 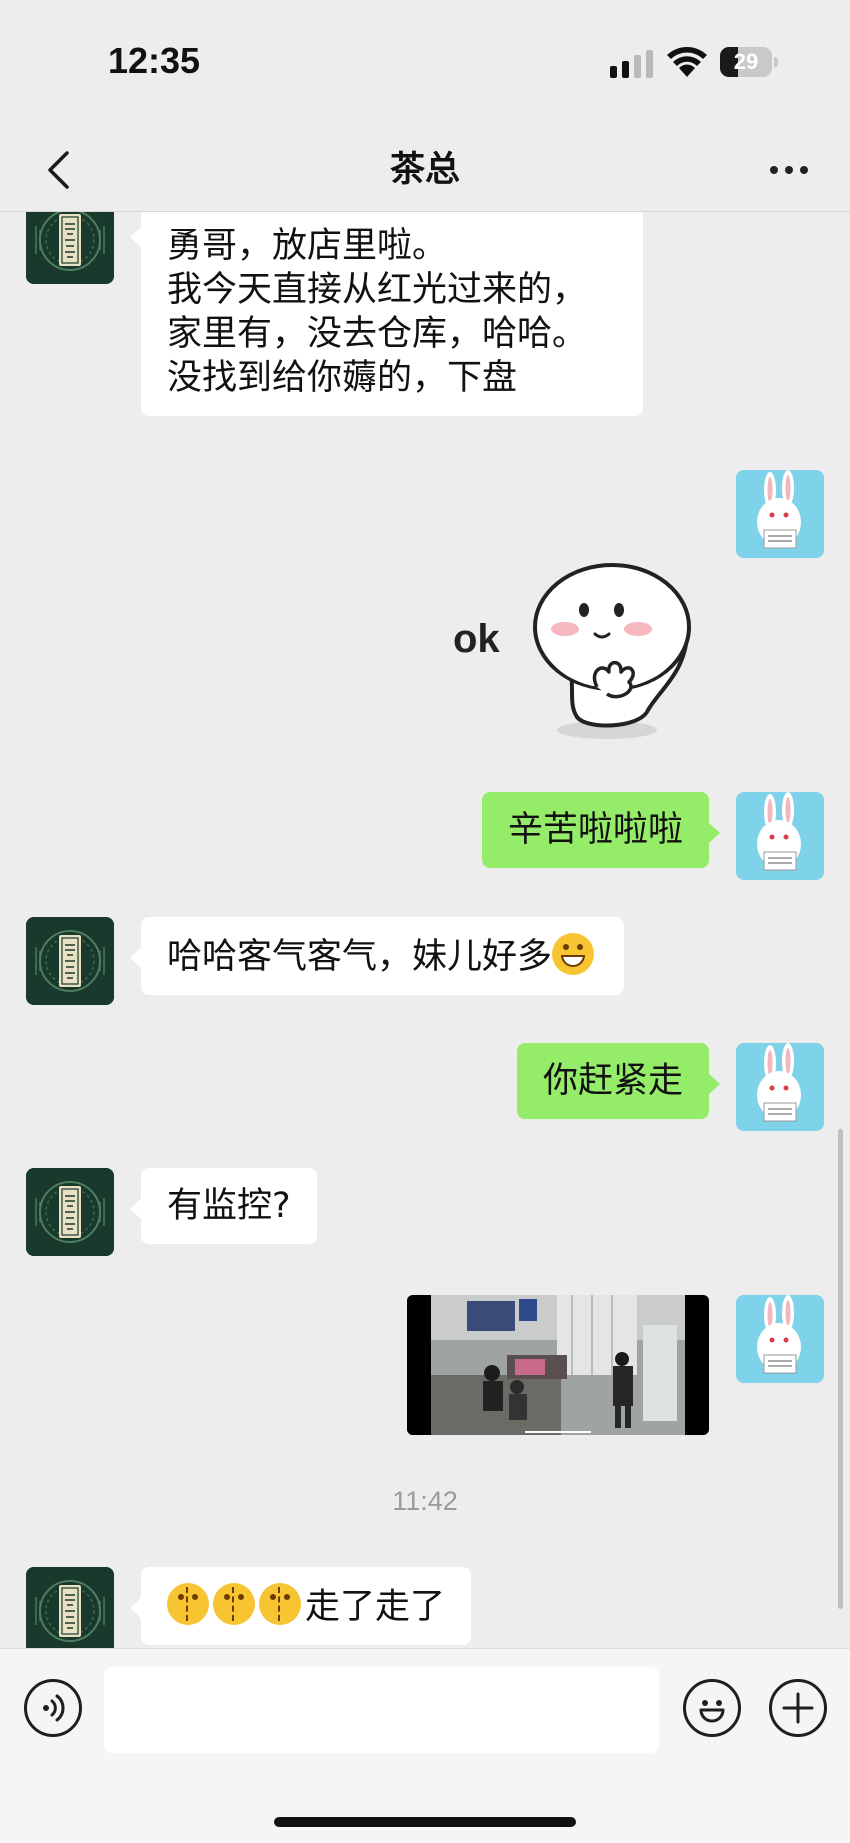 I want to click on scrollbar-thumb, so click(x=840, y=1369).